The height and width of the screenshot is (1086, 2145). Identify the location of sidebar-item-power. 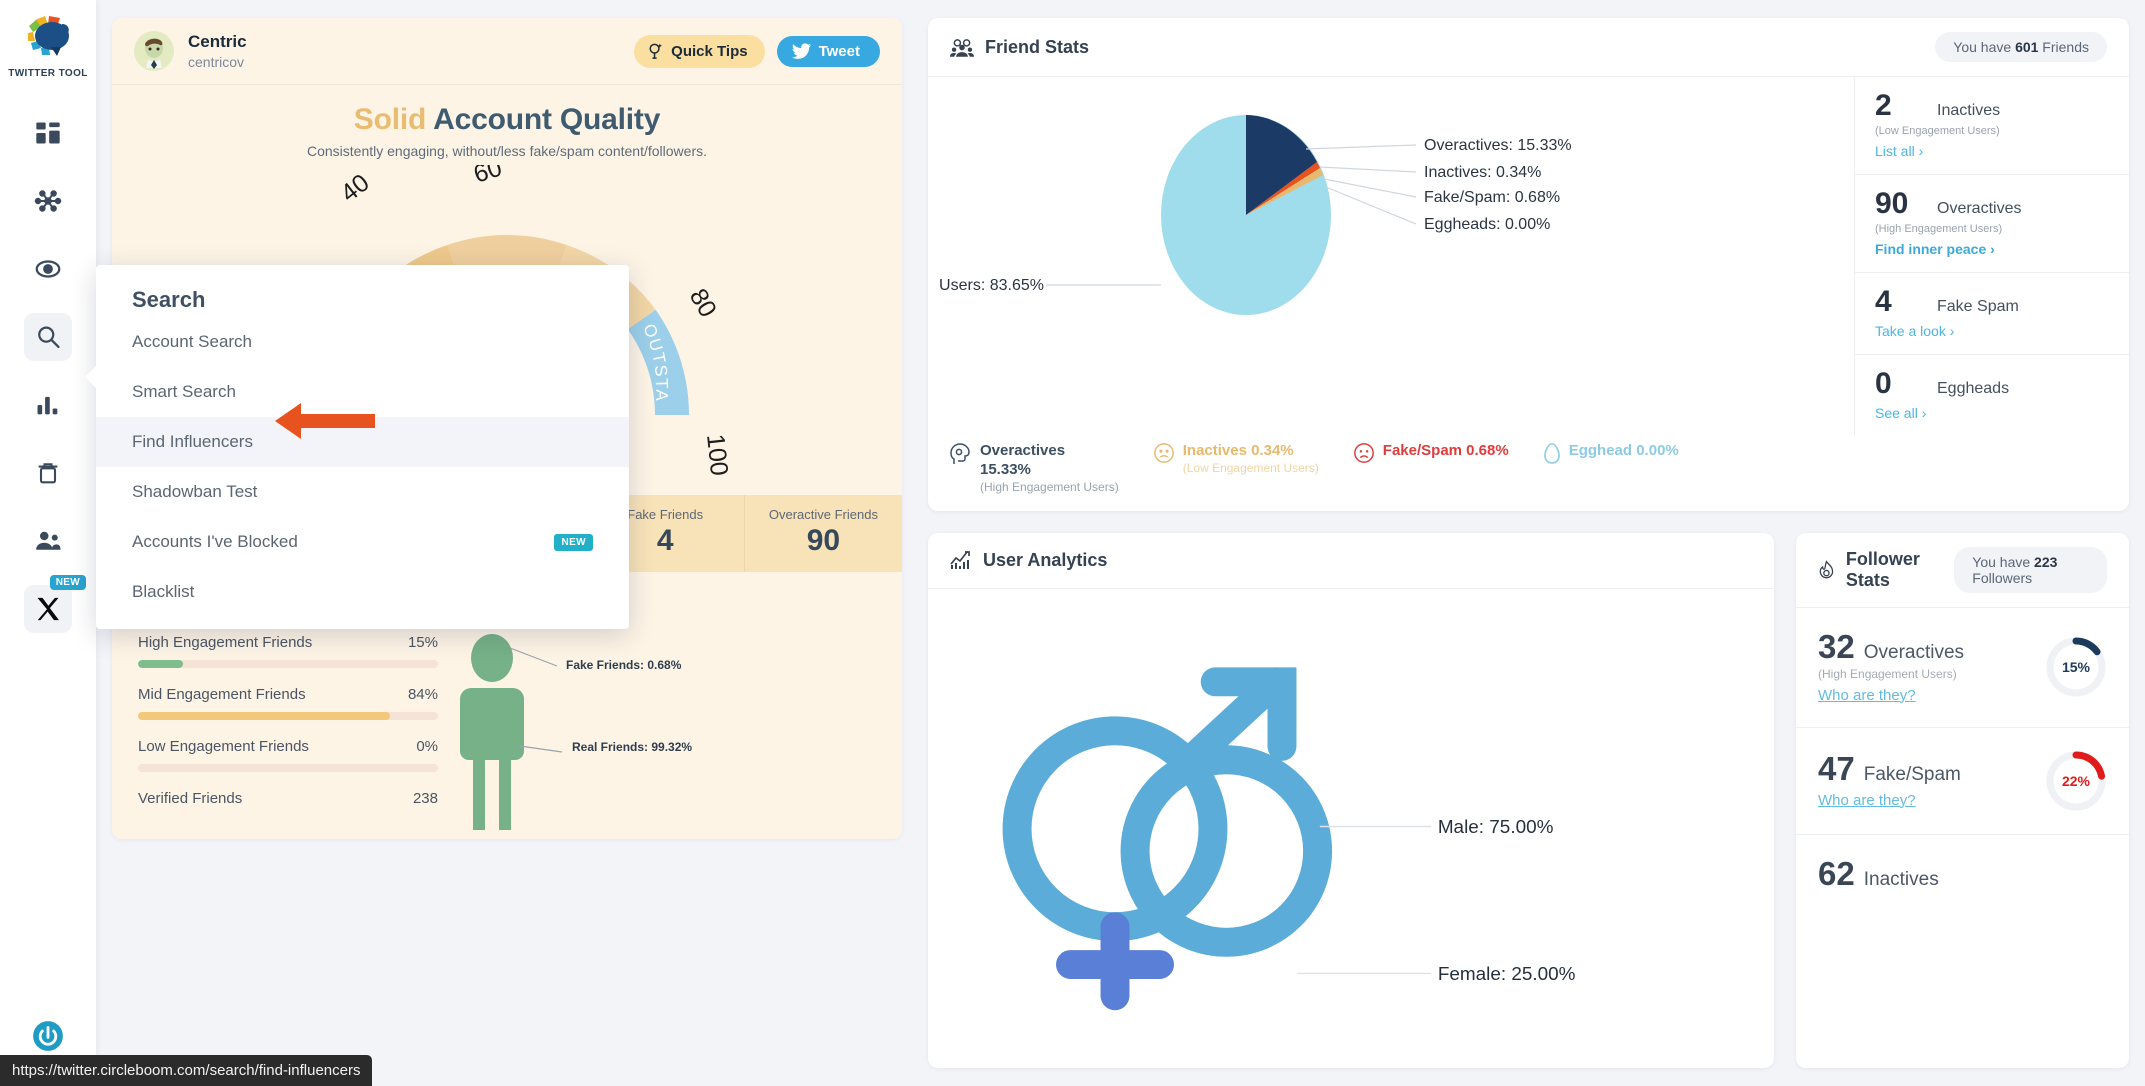
(48, 1036).